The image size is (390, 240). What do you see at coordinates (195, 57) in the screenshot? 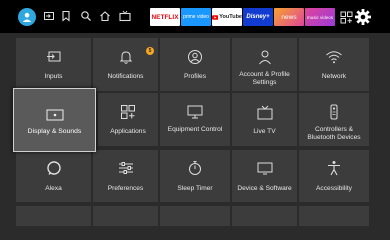
I see `profile-icon` at bounding box center [195, 57].